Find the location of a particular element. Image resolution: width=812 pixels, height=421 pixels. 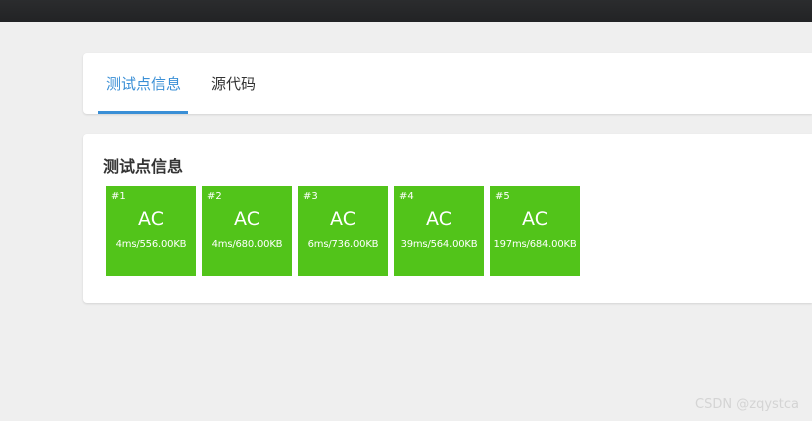

section-title: 测试点信息 is located at coordinates (143, 166).